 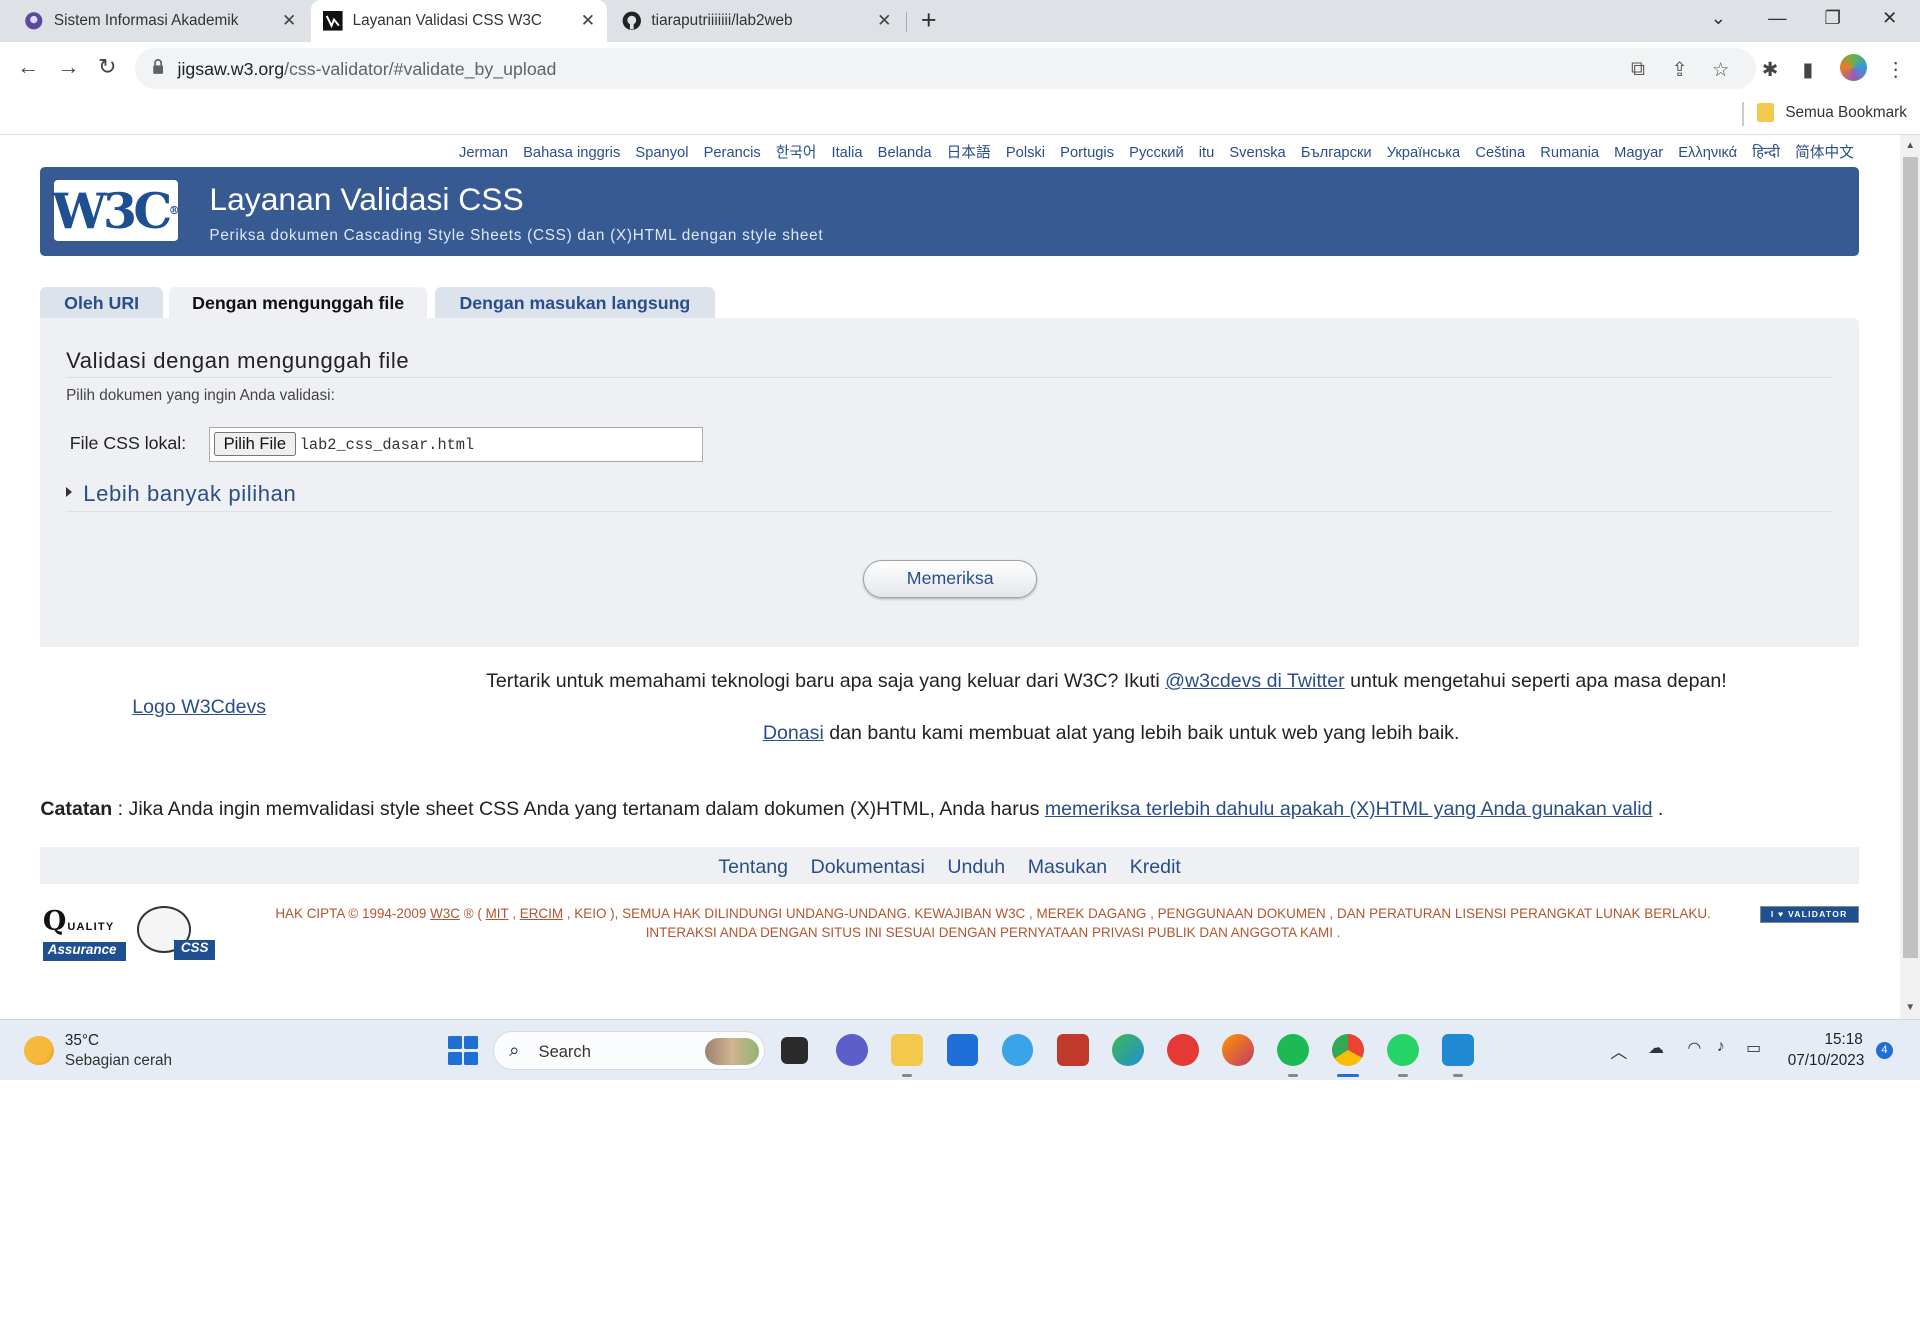 I want to click on donate-link: Donasi, so click(x=793, y=733).